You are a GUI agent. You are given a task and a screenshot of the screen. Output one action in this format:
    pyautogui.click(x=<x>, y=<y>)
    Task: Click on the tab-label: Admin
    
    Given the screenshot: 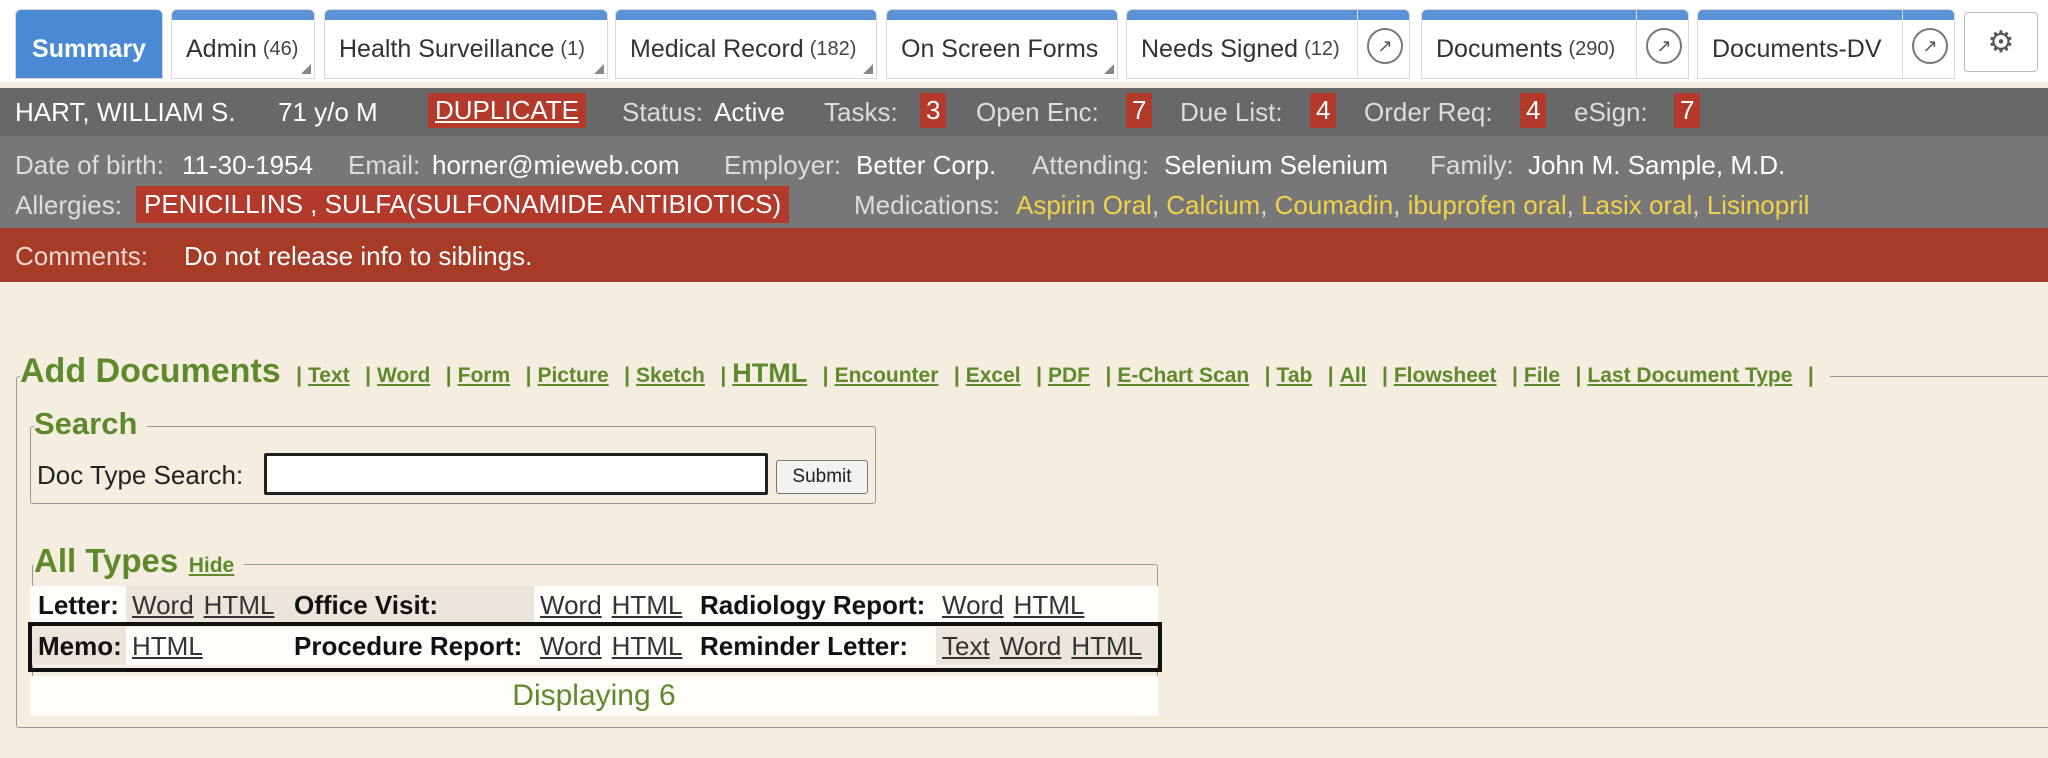 What is the action you would take?
    pyautogui.click(x=221, y=48)
    